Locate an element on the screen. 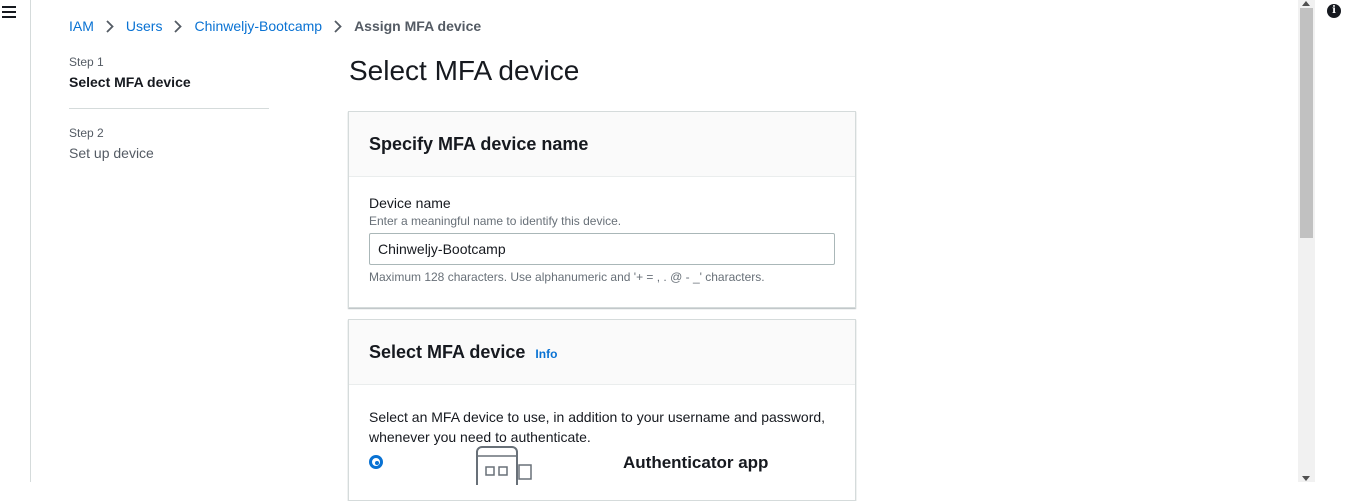 Image resolution: width=1352 pixels, height=501 pixels. panel-header: Select MFA device Info is located at coordinates (602, 352).